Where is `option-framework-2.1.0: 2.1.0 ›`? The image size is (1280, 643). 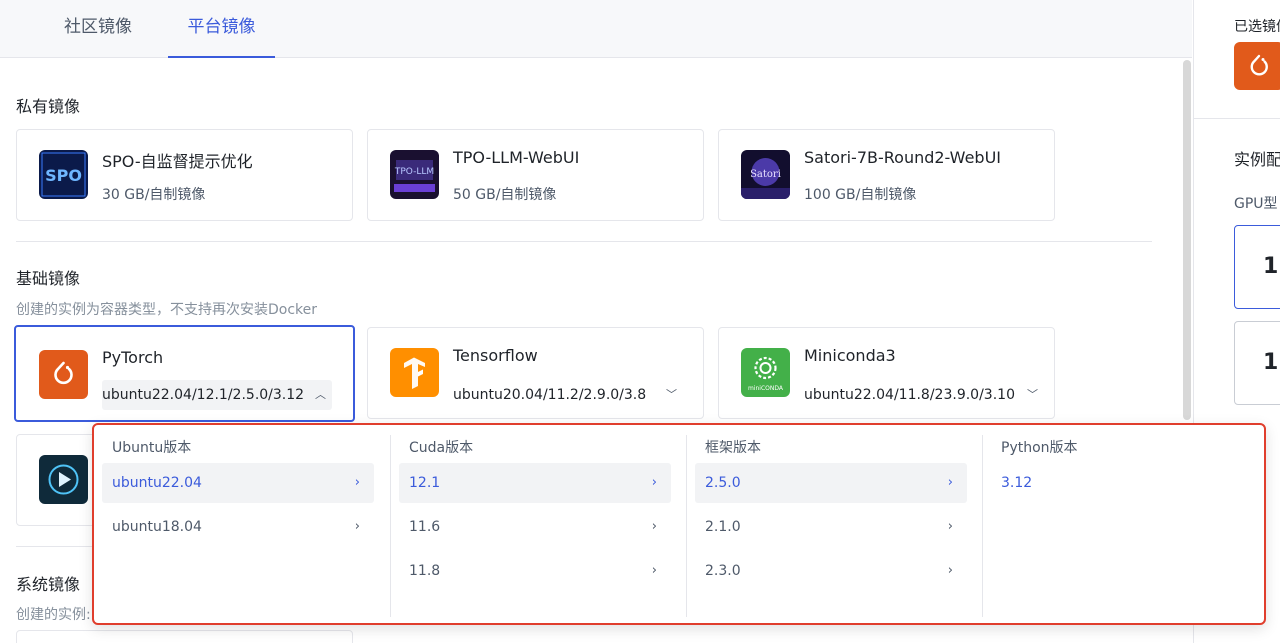 option-framework-2.1.0: 2.1.0 › is located at coordinates (831, 527).